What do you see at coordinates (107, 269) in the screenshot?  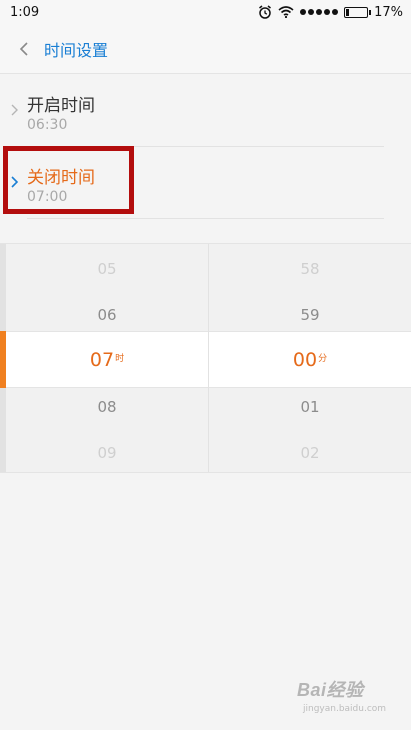 I see `hour-far-above: 05` at bounding box center [107, 269].